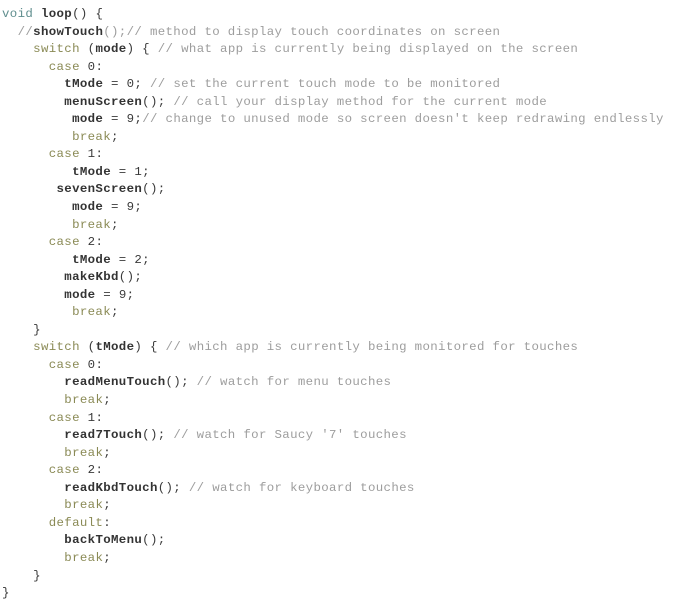 The height and width of the screenshot is (603, 684). What do you see at coordinates (111, 487) in the screenshot?
I see `code-token-func: readKbdTouch` at bounding box center [111, 487].